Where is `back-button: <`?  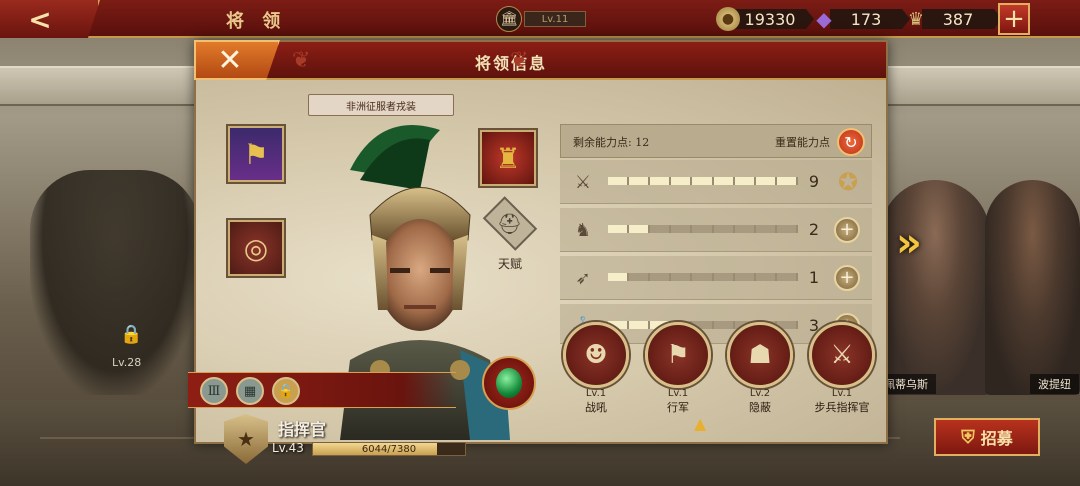 back-button: < is located at coordinates (50, 19).